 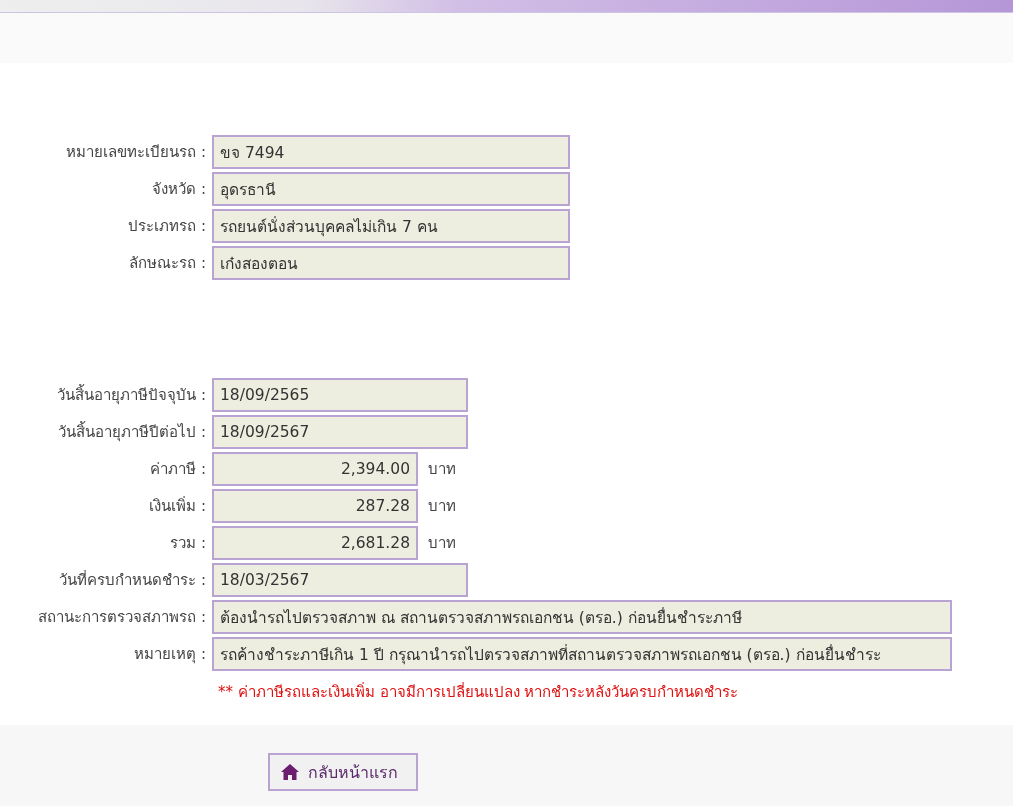 I want to click on field-label: สถานะการตรวจสภาพรถ :, so click(x=121, y=617).